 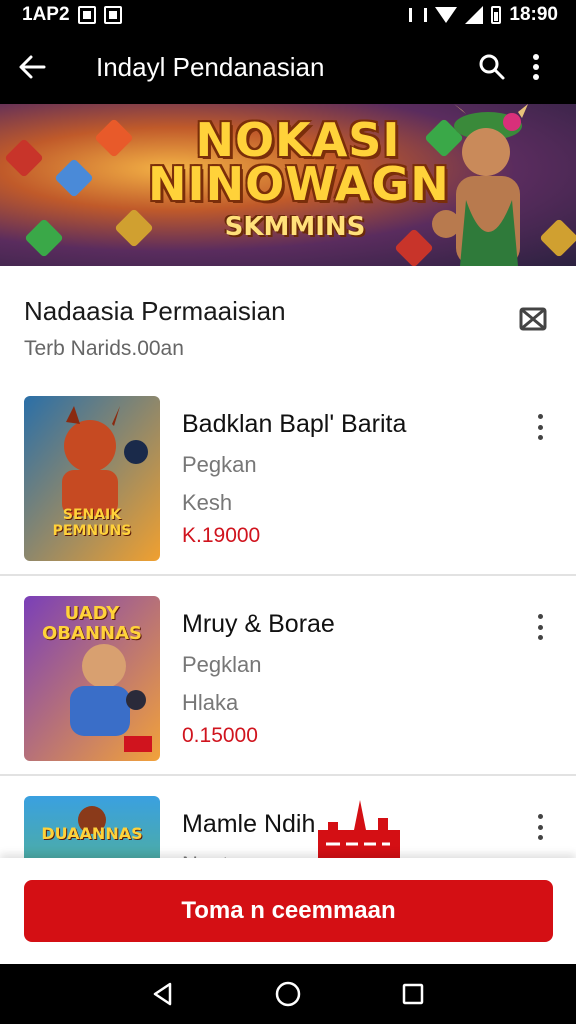 I want to click on battery-icon, so click(x=496, y=15).